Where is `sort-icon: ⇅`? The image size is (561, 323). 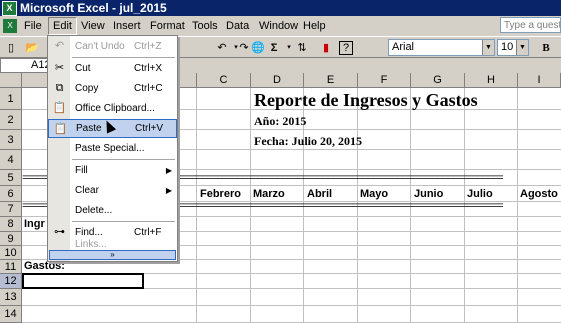
sort-icon: ⇅ is located at coordinates (302, 48).